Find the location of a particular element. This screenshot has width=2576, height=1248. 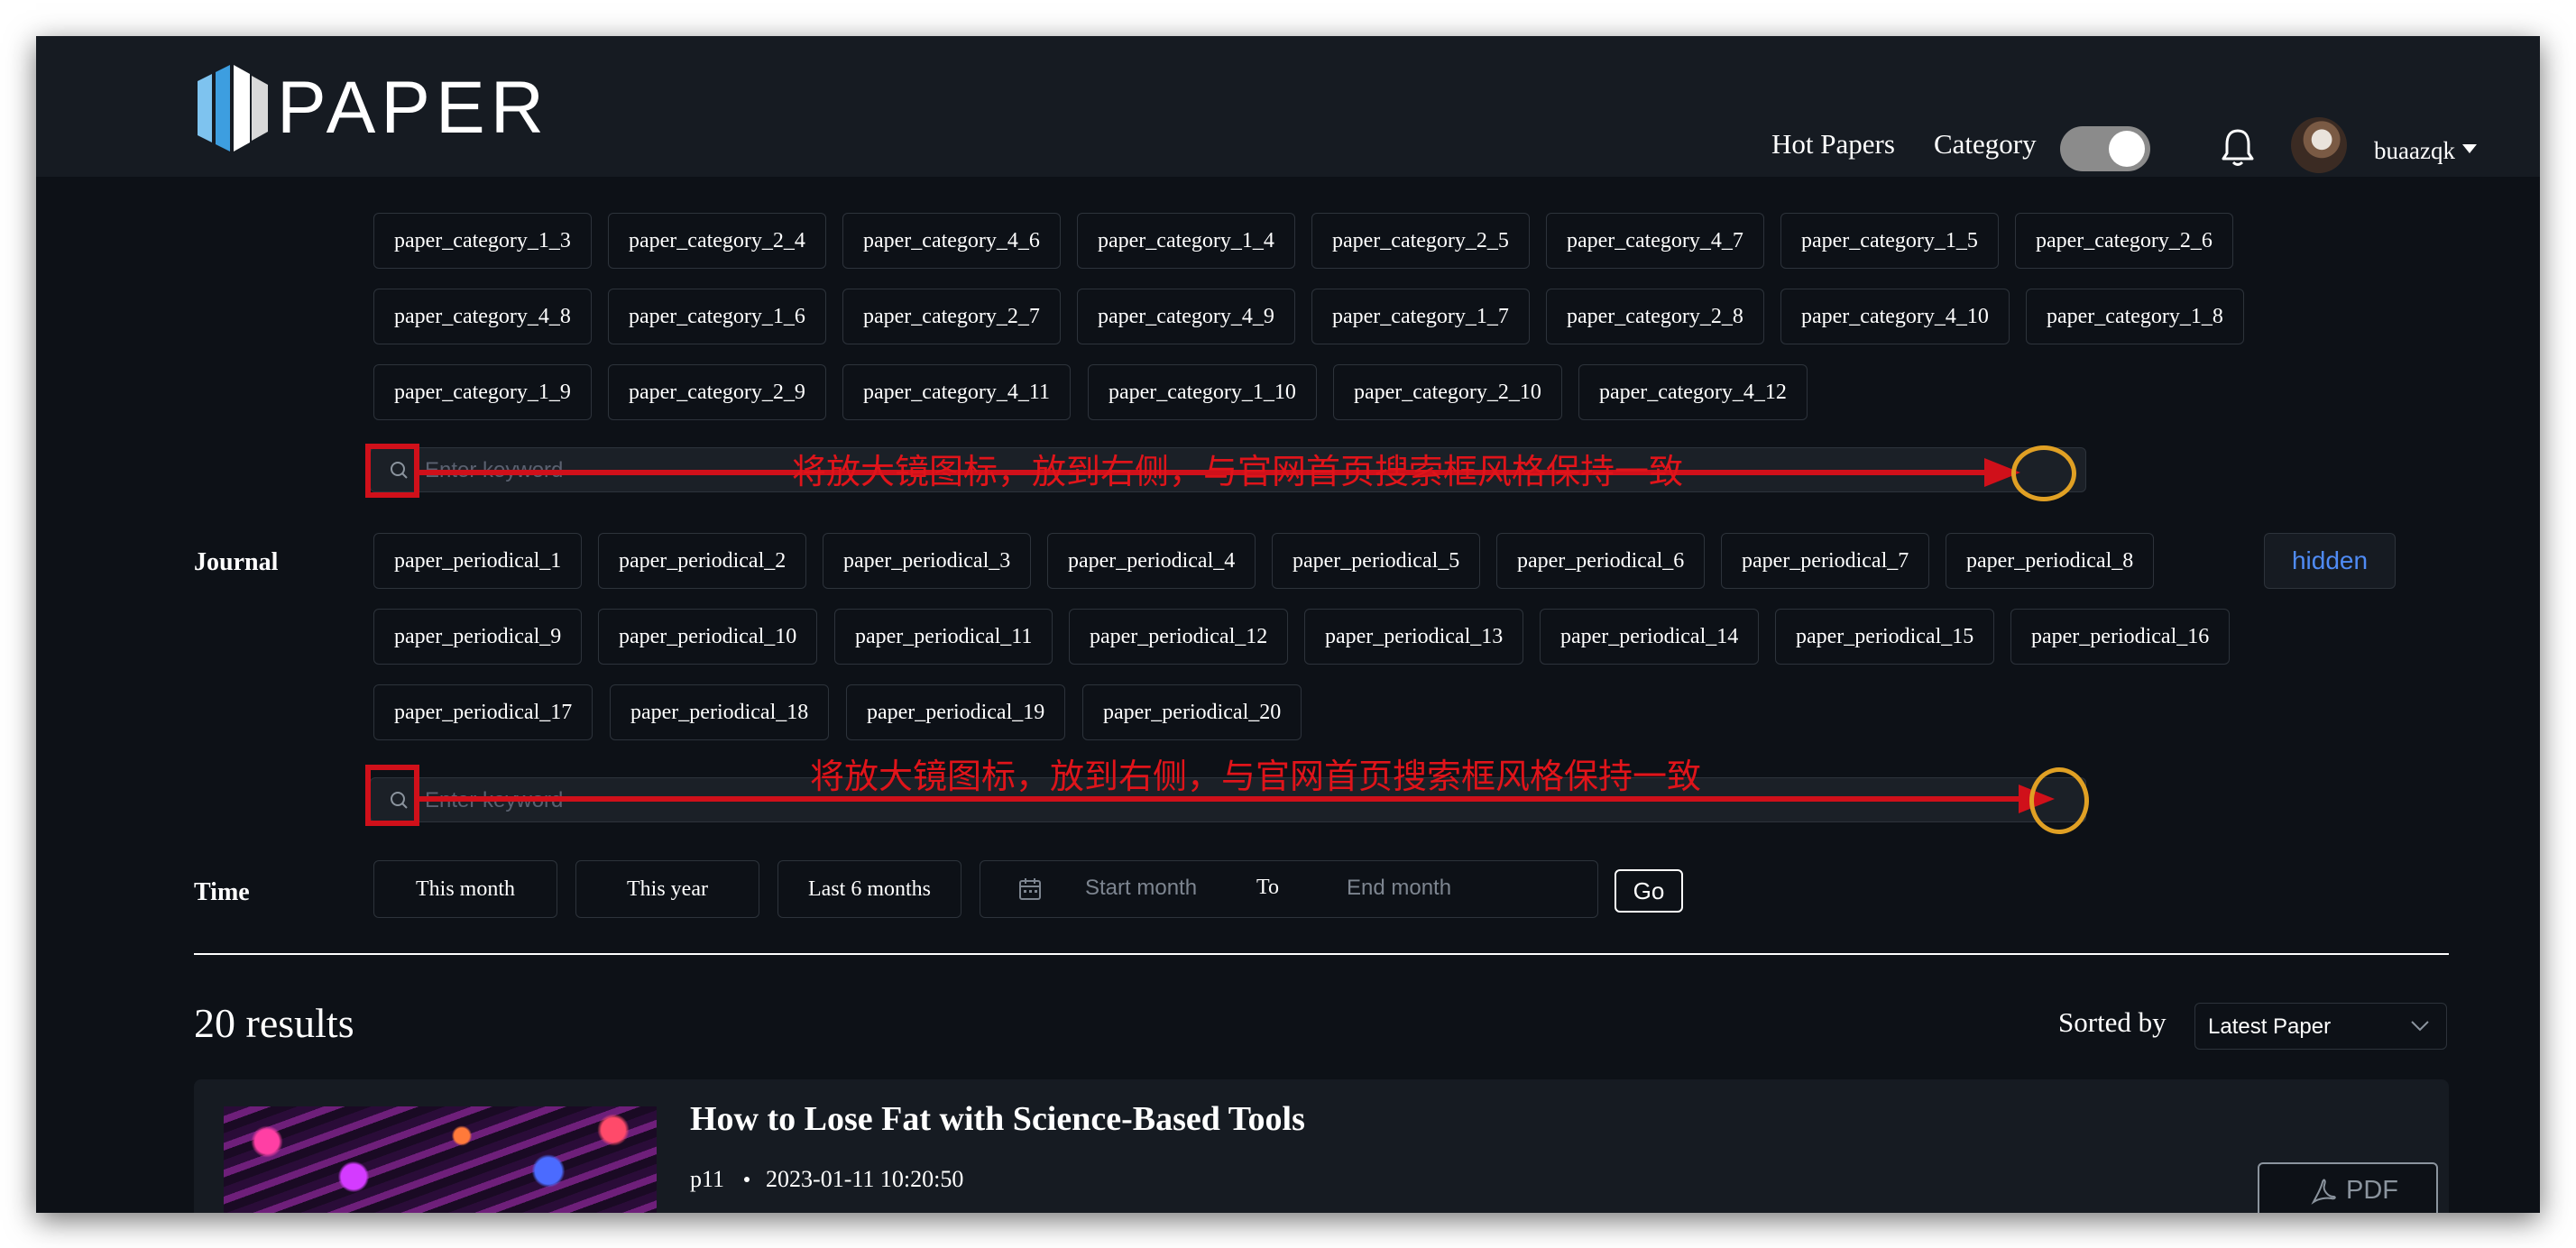

paper-title: How to Lose Fat with Science-Based Tools is located at coordinates (997, 1119).